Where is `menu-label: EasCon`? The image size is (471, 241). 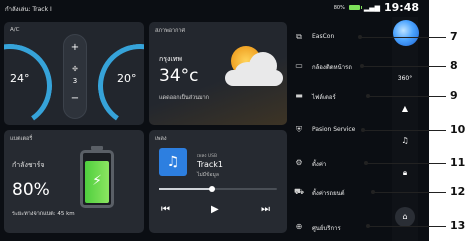 menu-label: EasCon is located at coordinates (323, 36).